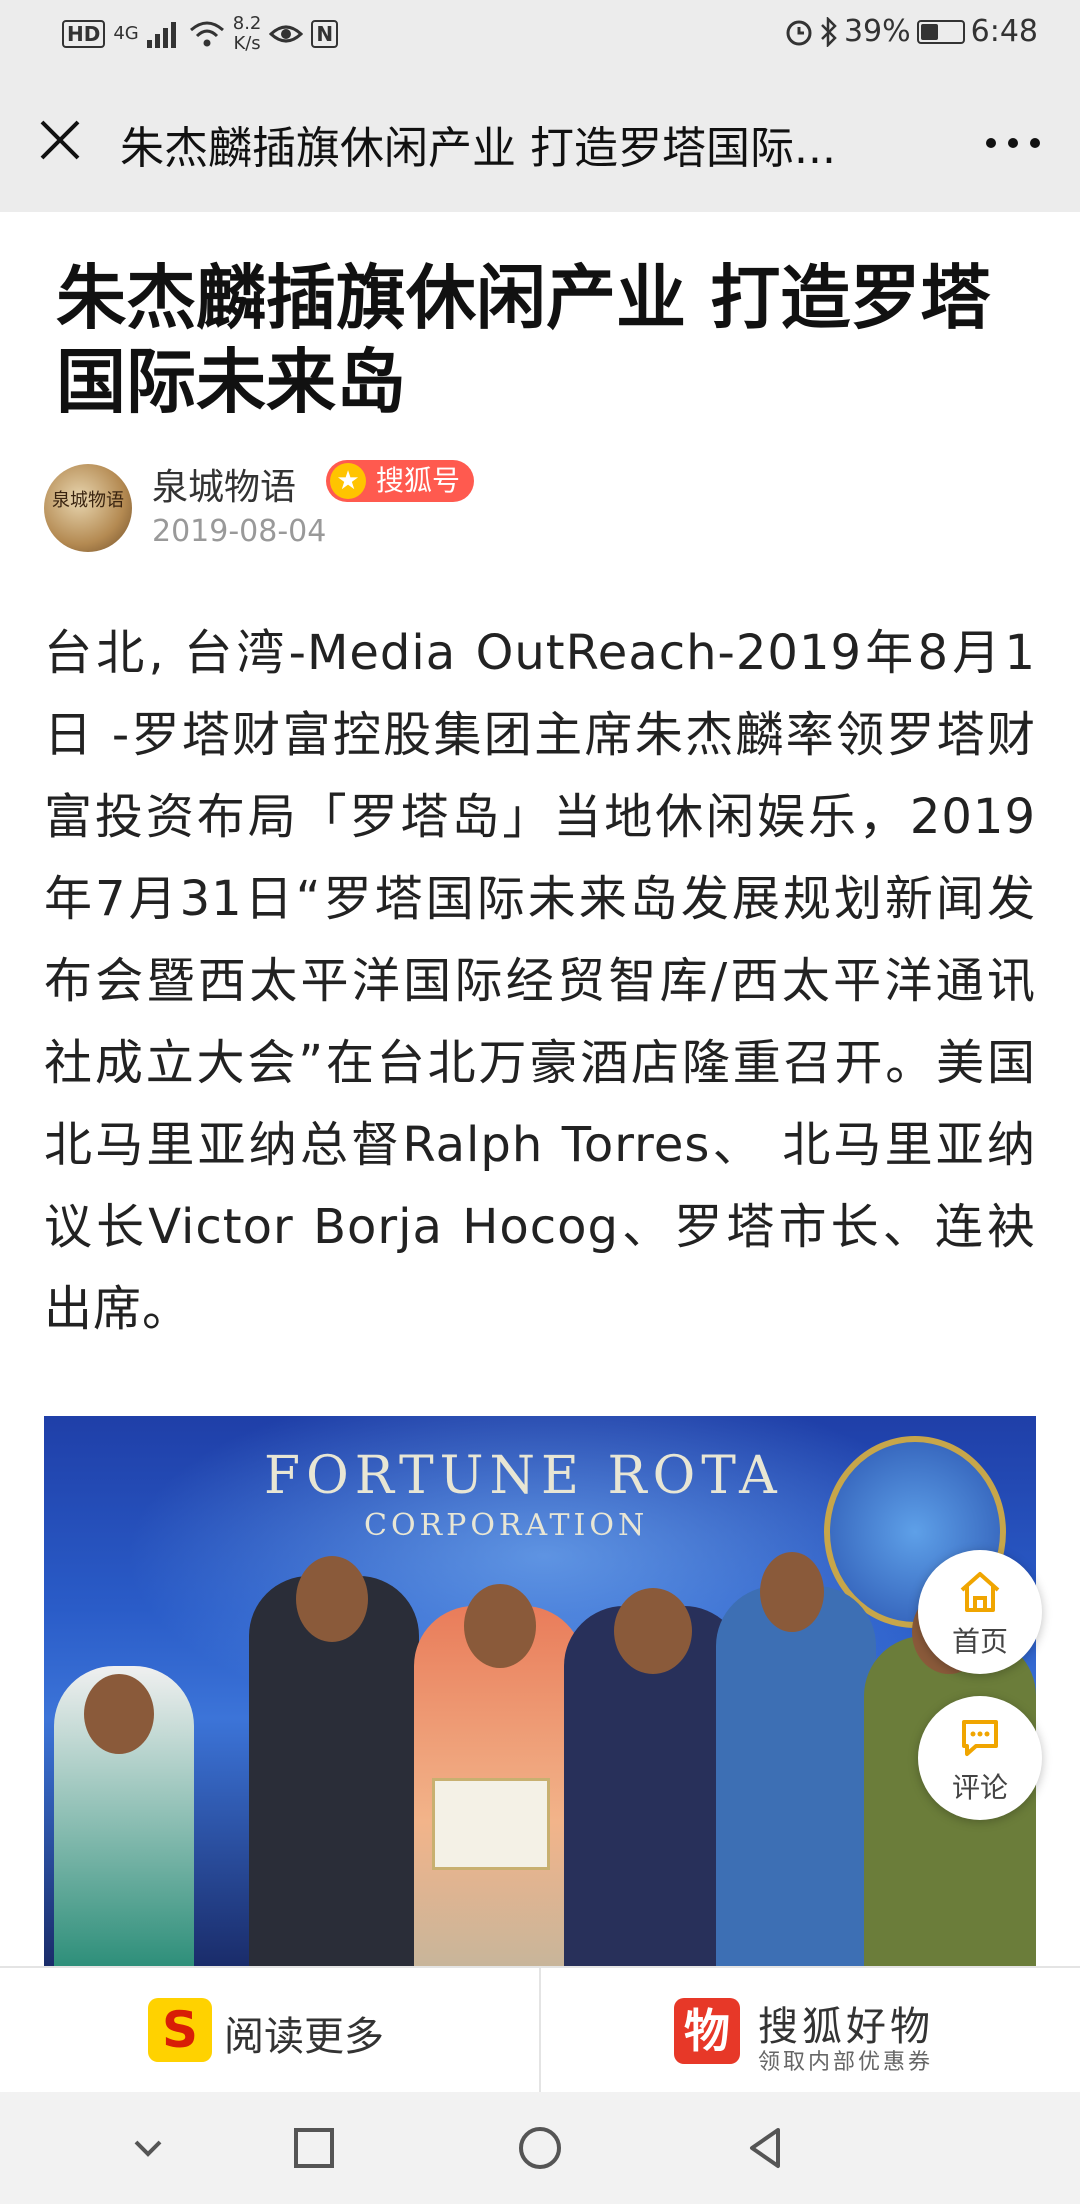 This screenshot has width=1080, height=2204. Describe the element at coordinates (979, 1787) in the screenshot. I see `comment-label: 评论` at that location.